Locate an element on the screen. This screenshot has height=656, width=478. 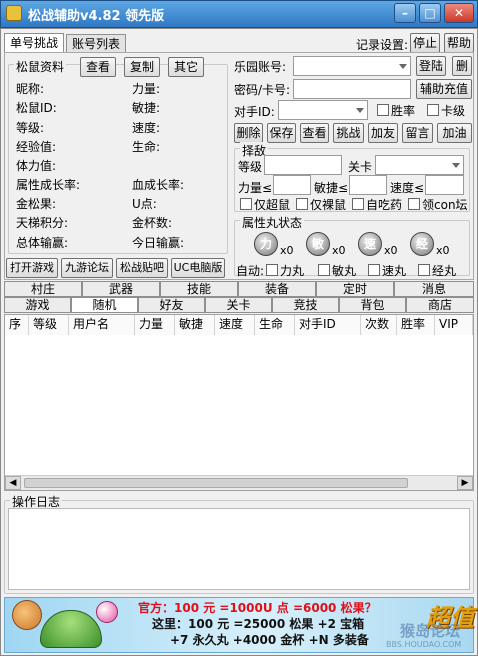
u-points-label: U点: is located at coordinates (144, 204).